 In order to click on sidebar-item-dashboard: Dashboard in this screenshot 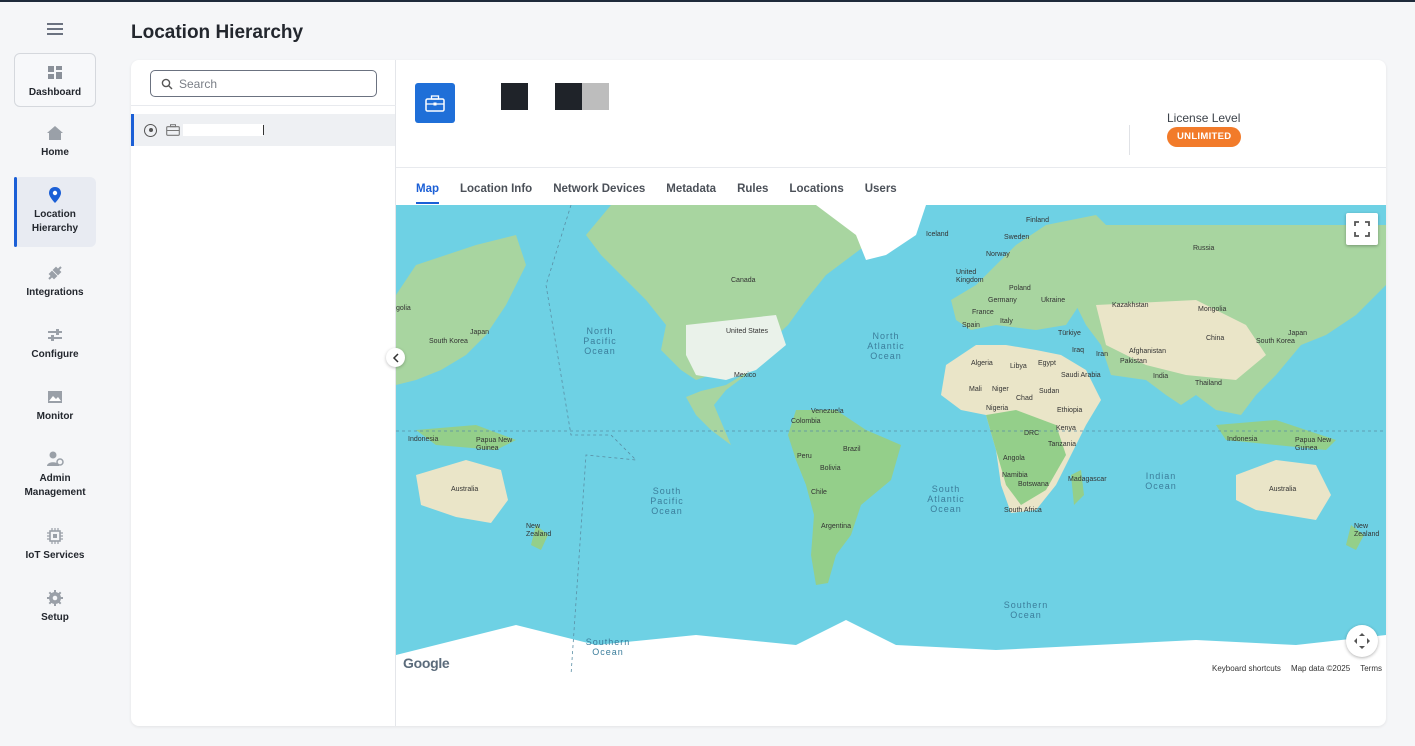, I will do `click(55, 80)`.